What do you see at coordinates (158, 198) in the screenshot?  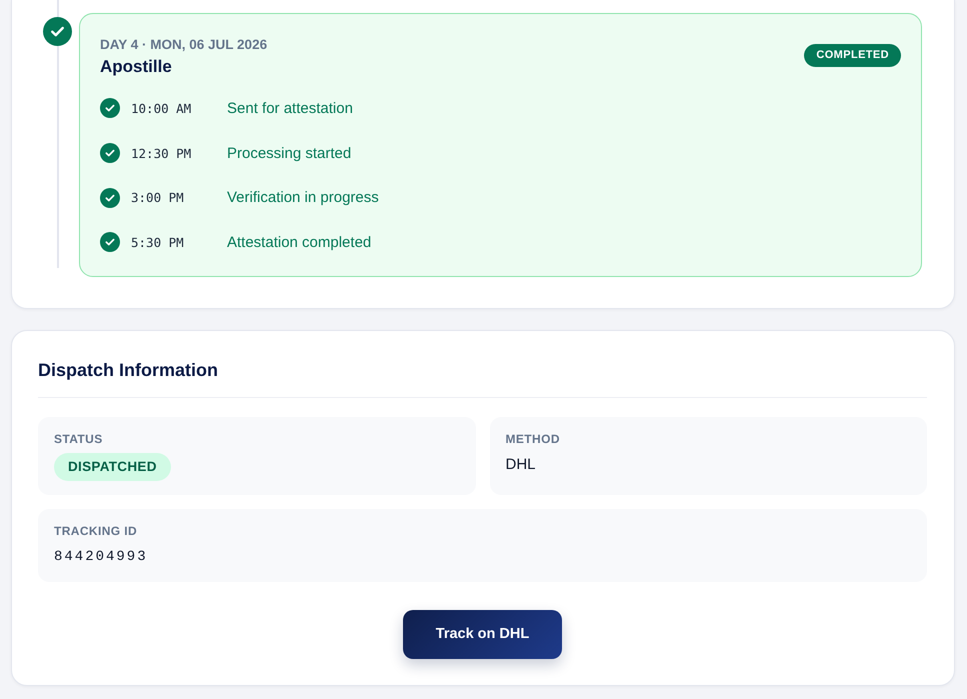 I see `event-time: 3:00 PM` at bounding box center [158, 198].